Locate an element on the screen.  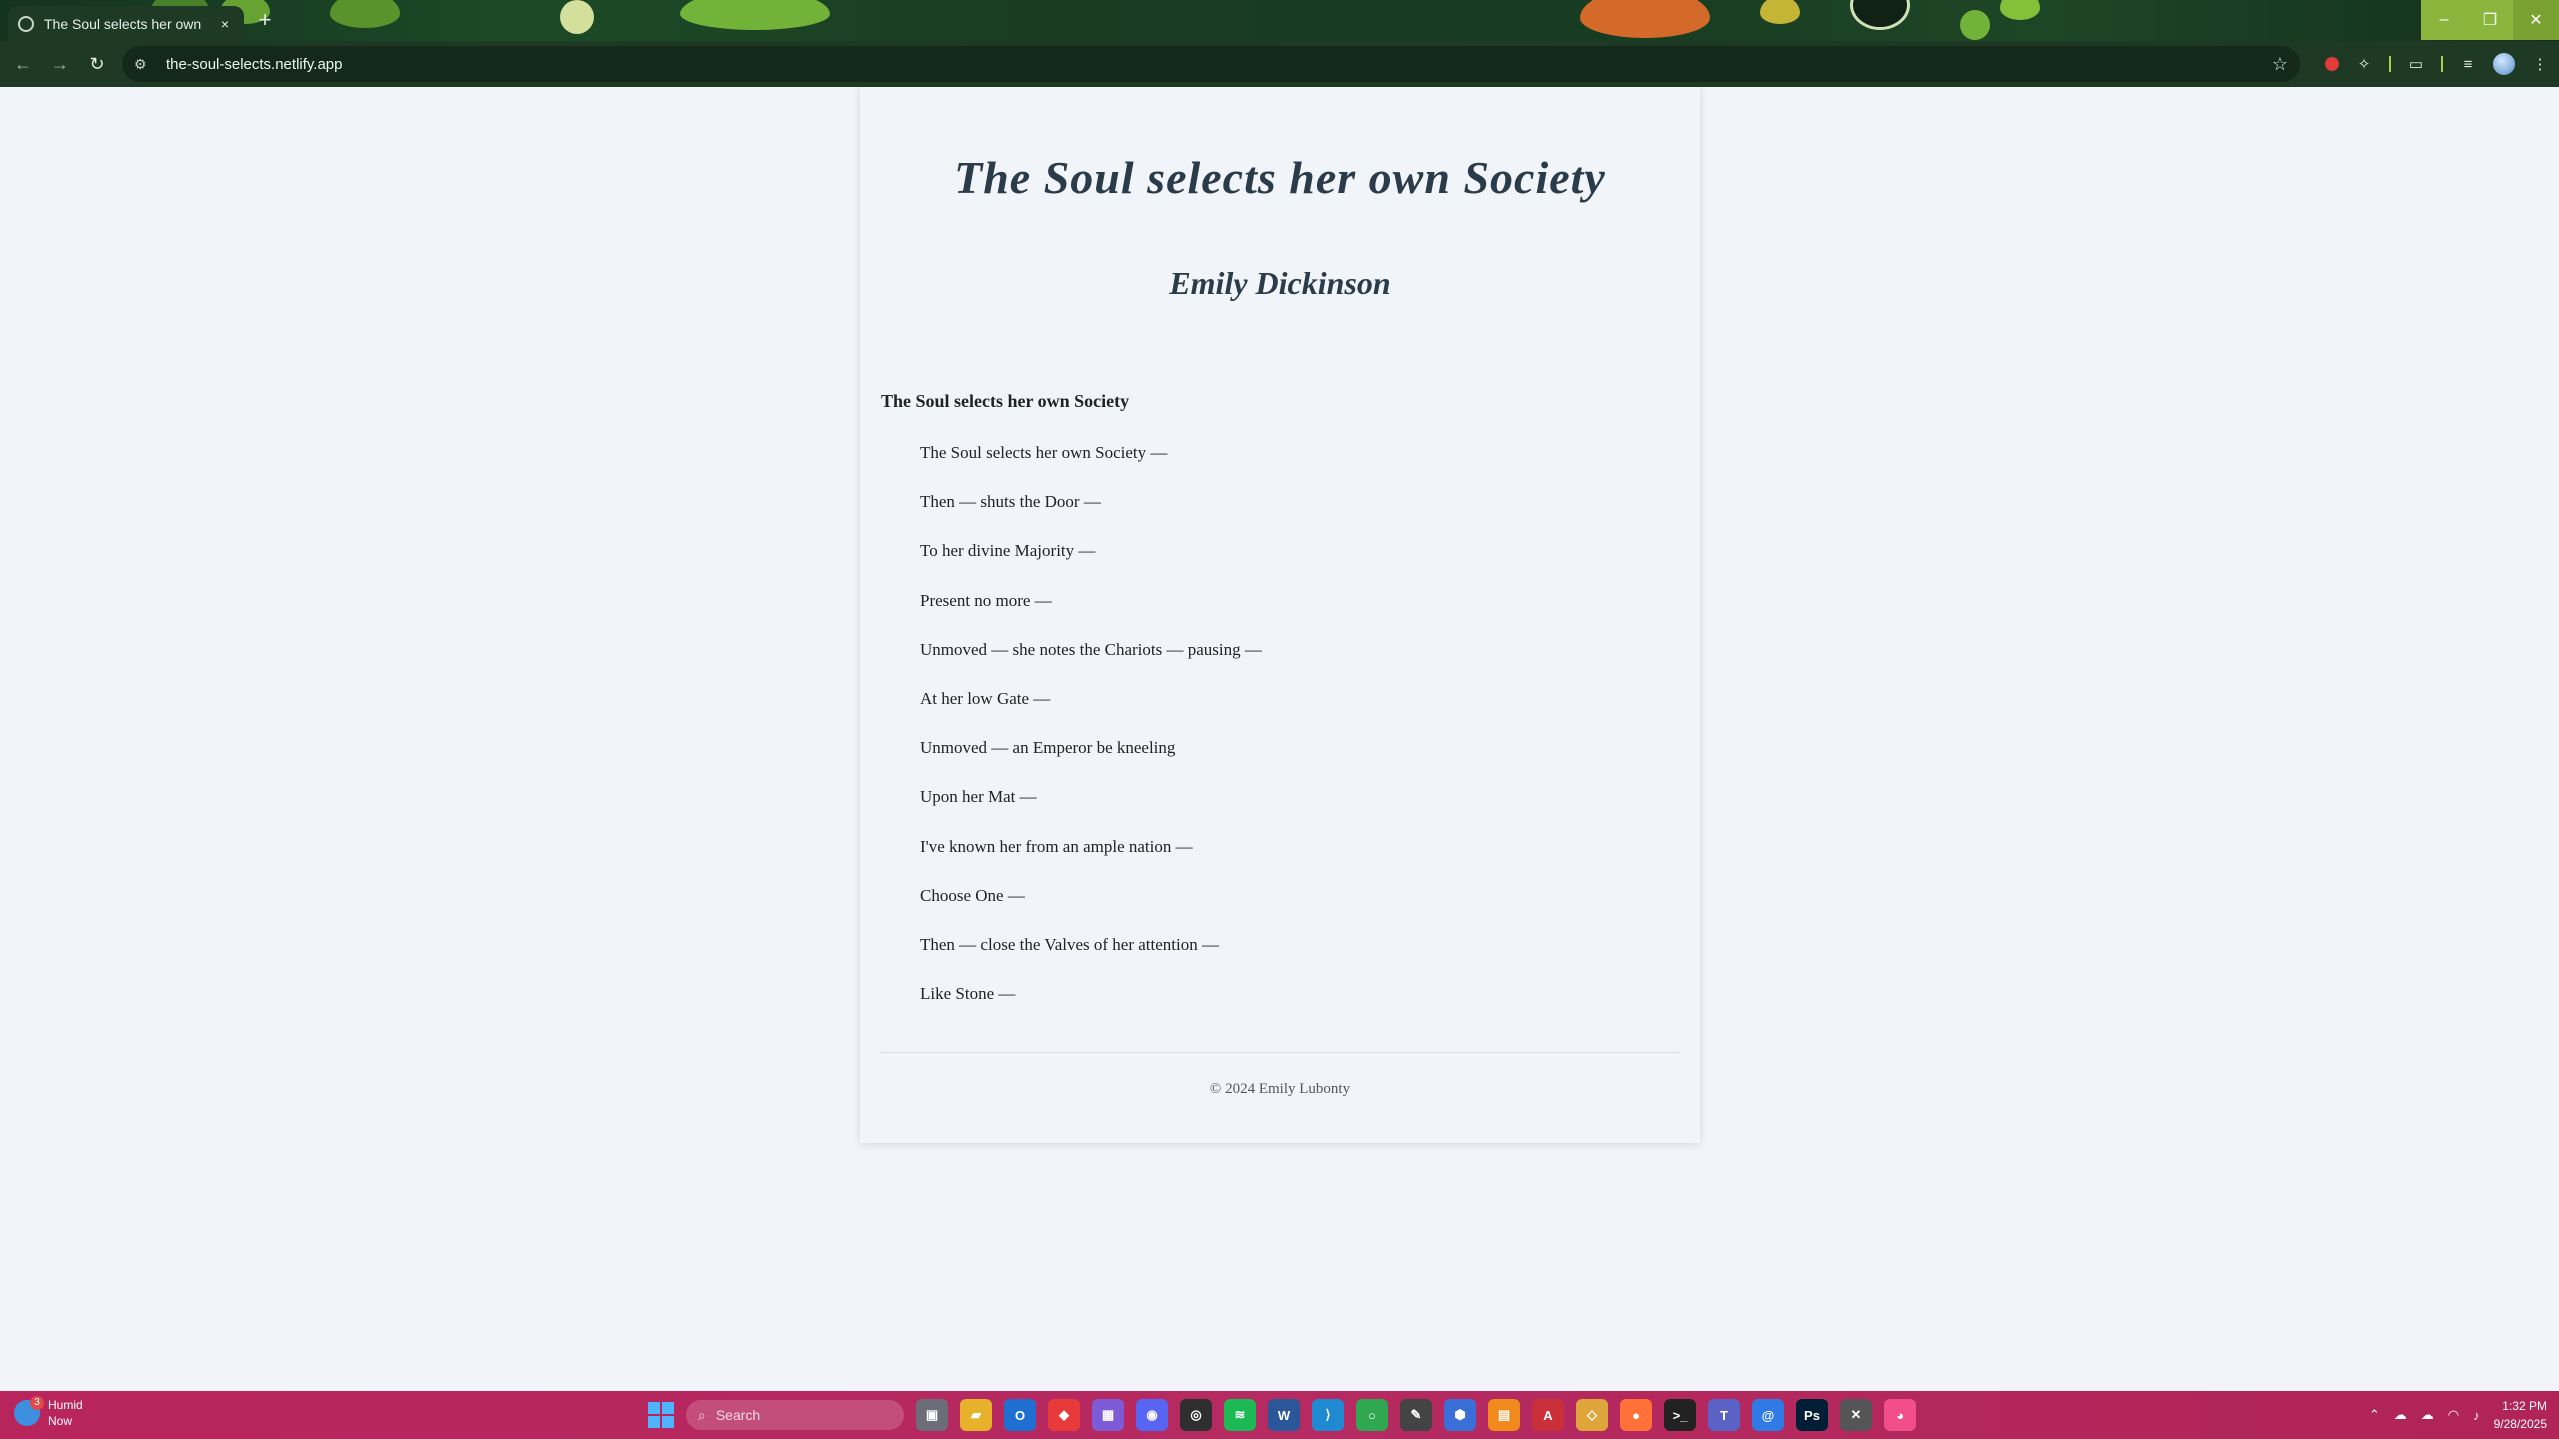
cast-icon: ▭ is located at coordinates (2416, 64).